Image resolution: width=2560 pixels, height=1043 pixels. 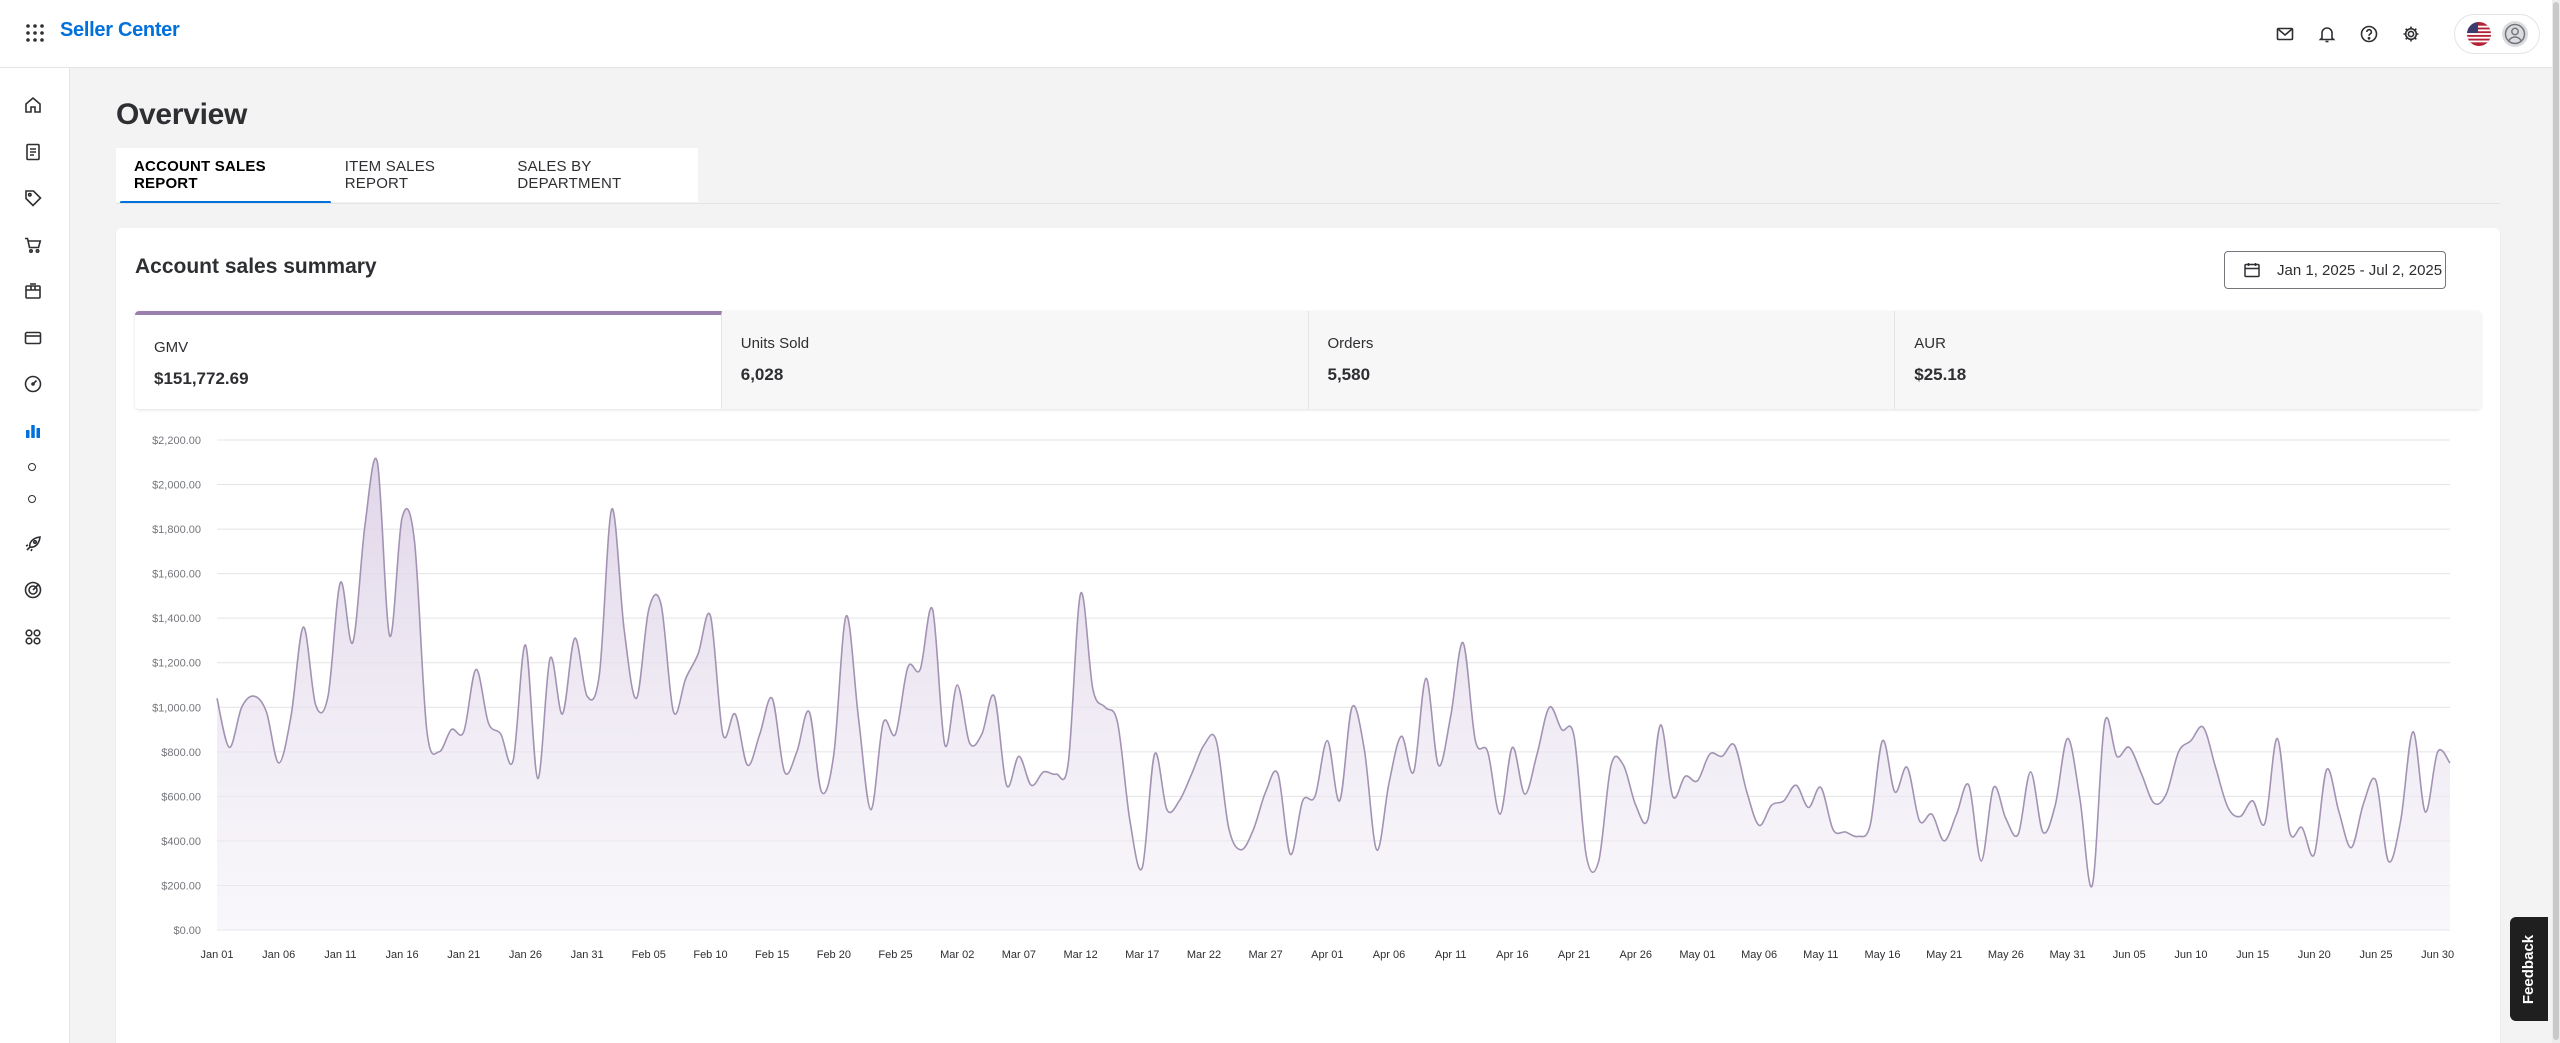 What do you see at coordinates (402, 955) in the screenshot?
I see `x-tick-label: Jan 16` at bounding box center [402, 955].